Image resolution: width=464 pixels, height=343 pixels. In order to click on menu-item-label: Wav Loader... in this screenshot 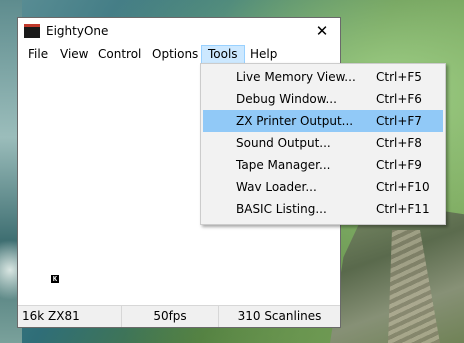, I will do `click(276, 187)`.